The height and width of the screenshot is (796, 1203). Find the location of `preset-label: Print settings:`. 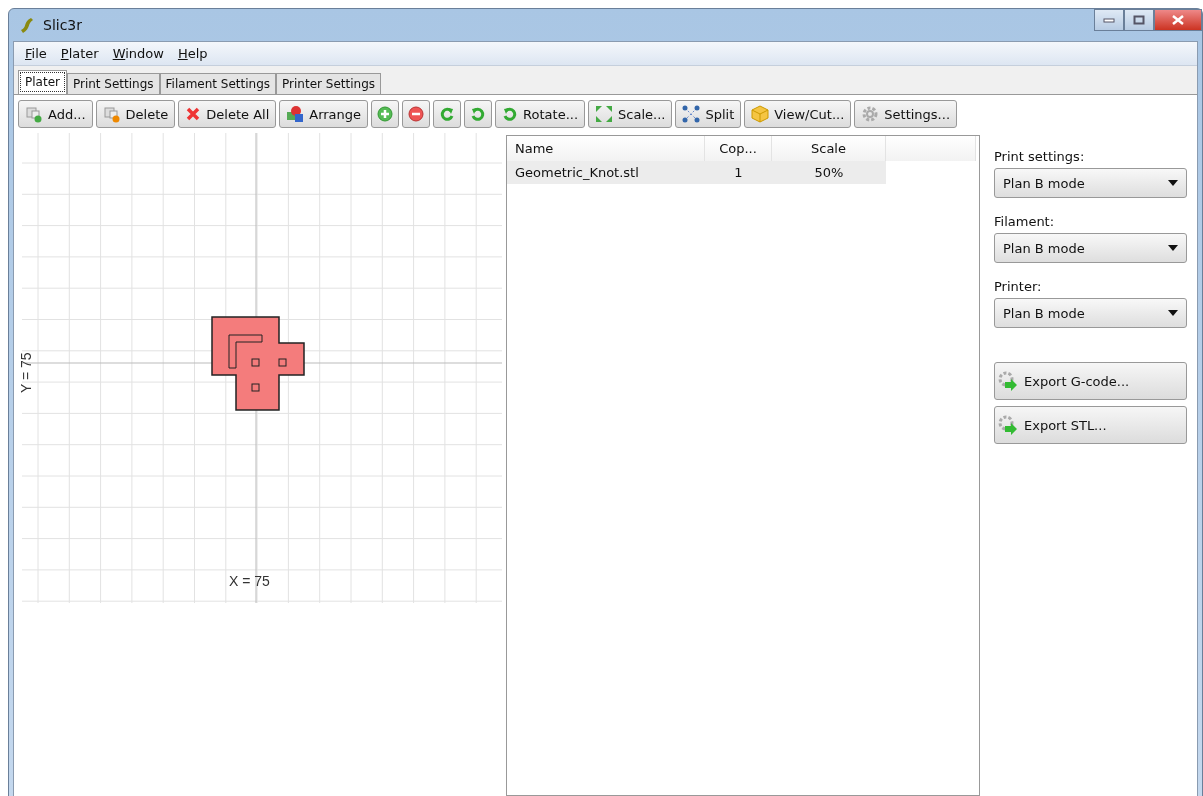

preset-label: Print settings: is located at coordinates (1040, 156).